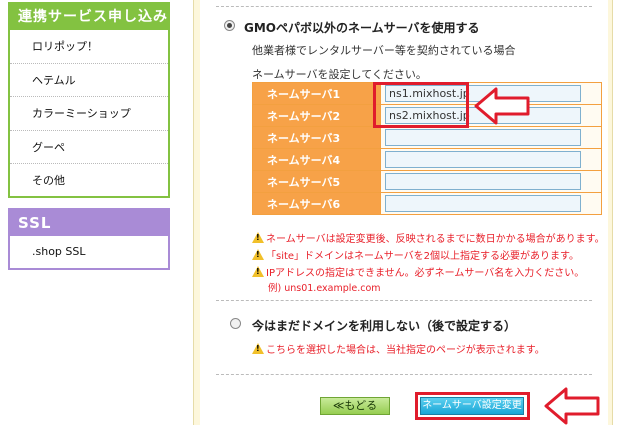  What do you see at coordinates (384, 50) in the screenshot?
I see `option-other-description: 他業者様でレンタルサーバー等を契約されている場合` at bounding box center [384, 50].